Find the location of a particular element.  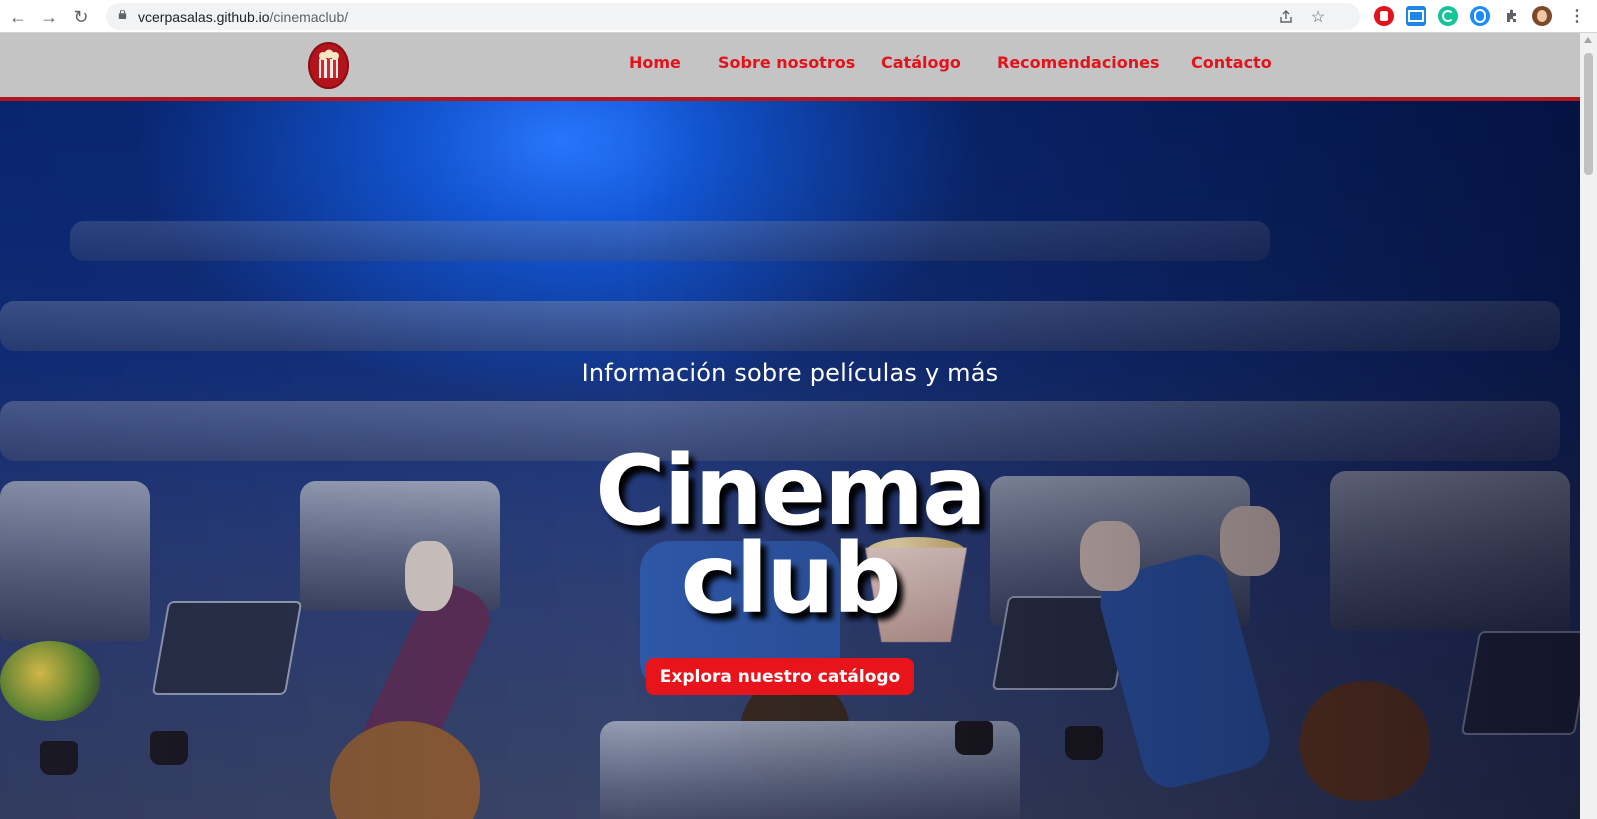

scroll-thumb is located at coordinates (1588, 114).